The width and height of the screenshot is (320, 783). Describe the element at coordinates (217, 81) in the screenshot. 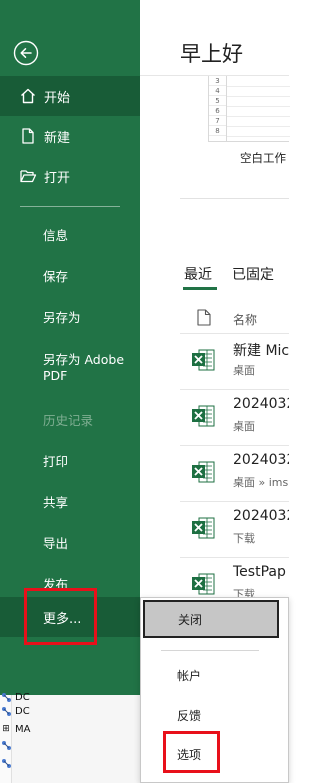

I see `row-number: 3` at that location.